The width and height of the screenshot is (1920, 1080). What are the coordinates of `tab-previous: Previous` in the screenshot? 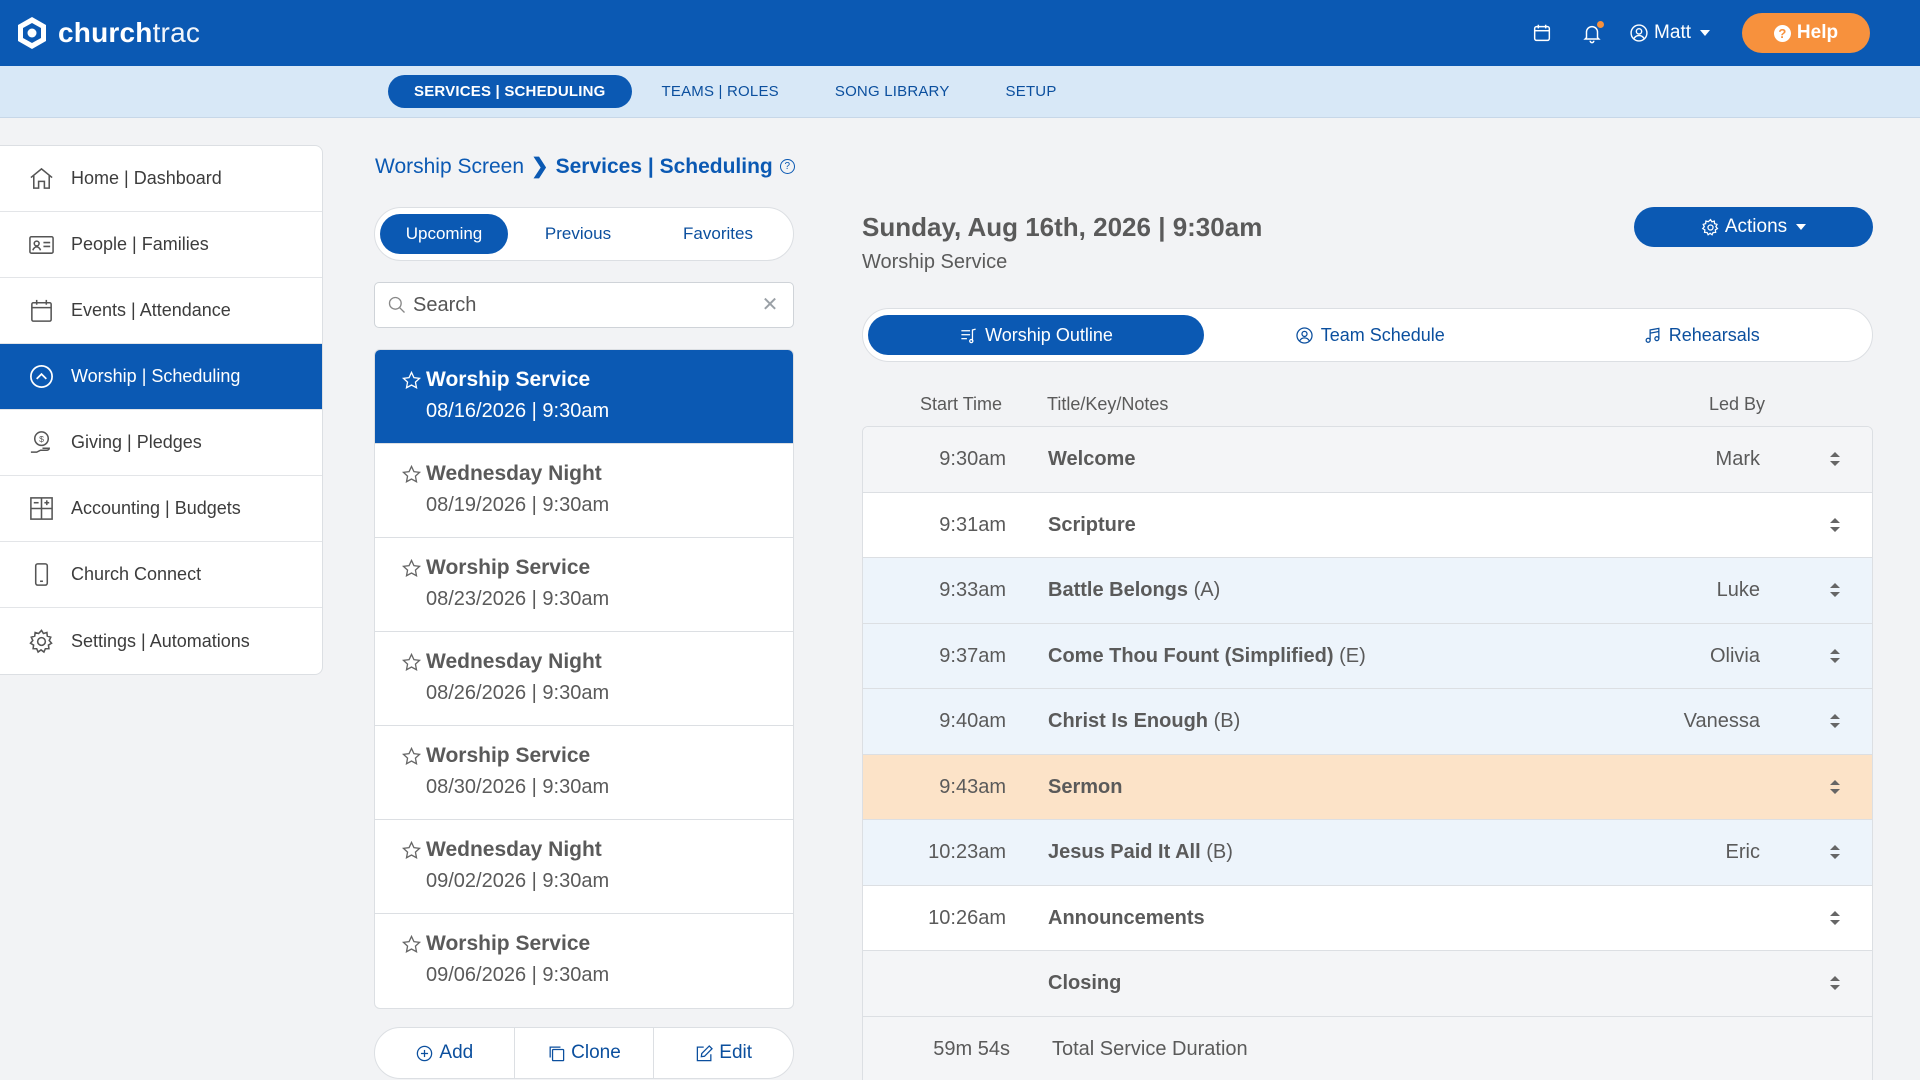 It's located at (578, 234).